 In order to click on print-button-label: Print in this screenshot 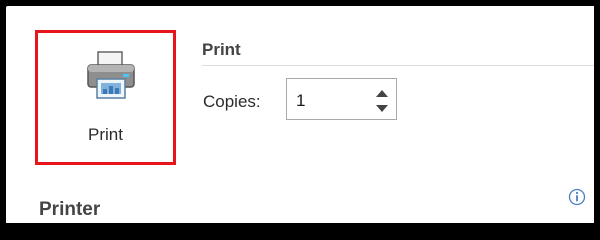, I will do `click(105, 134)`.